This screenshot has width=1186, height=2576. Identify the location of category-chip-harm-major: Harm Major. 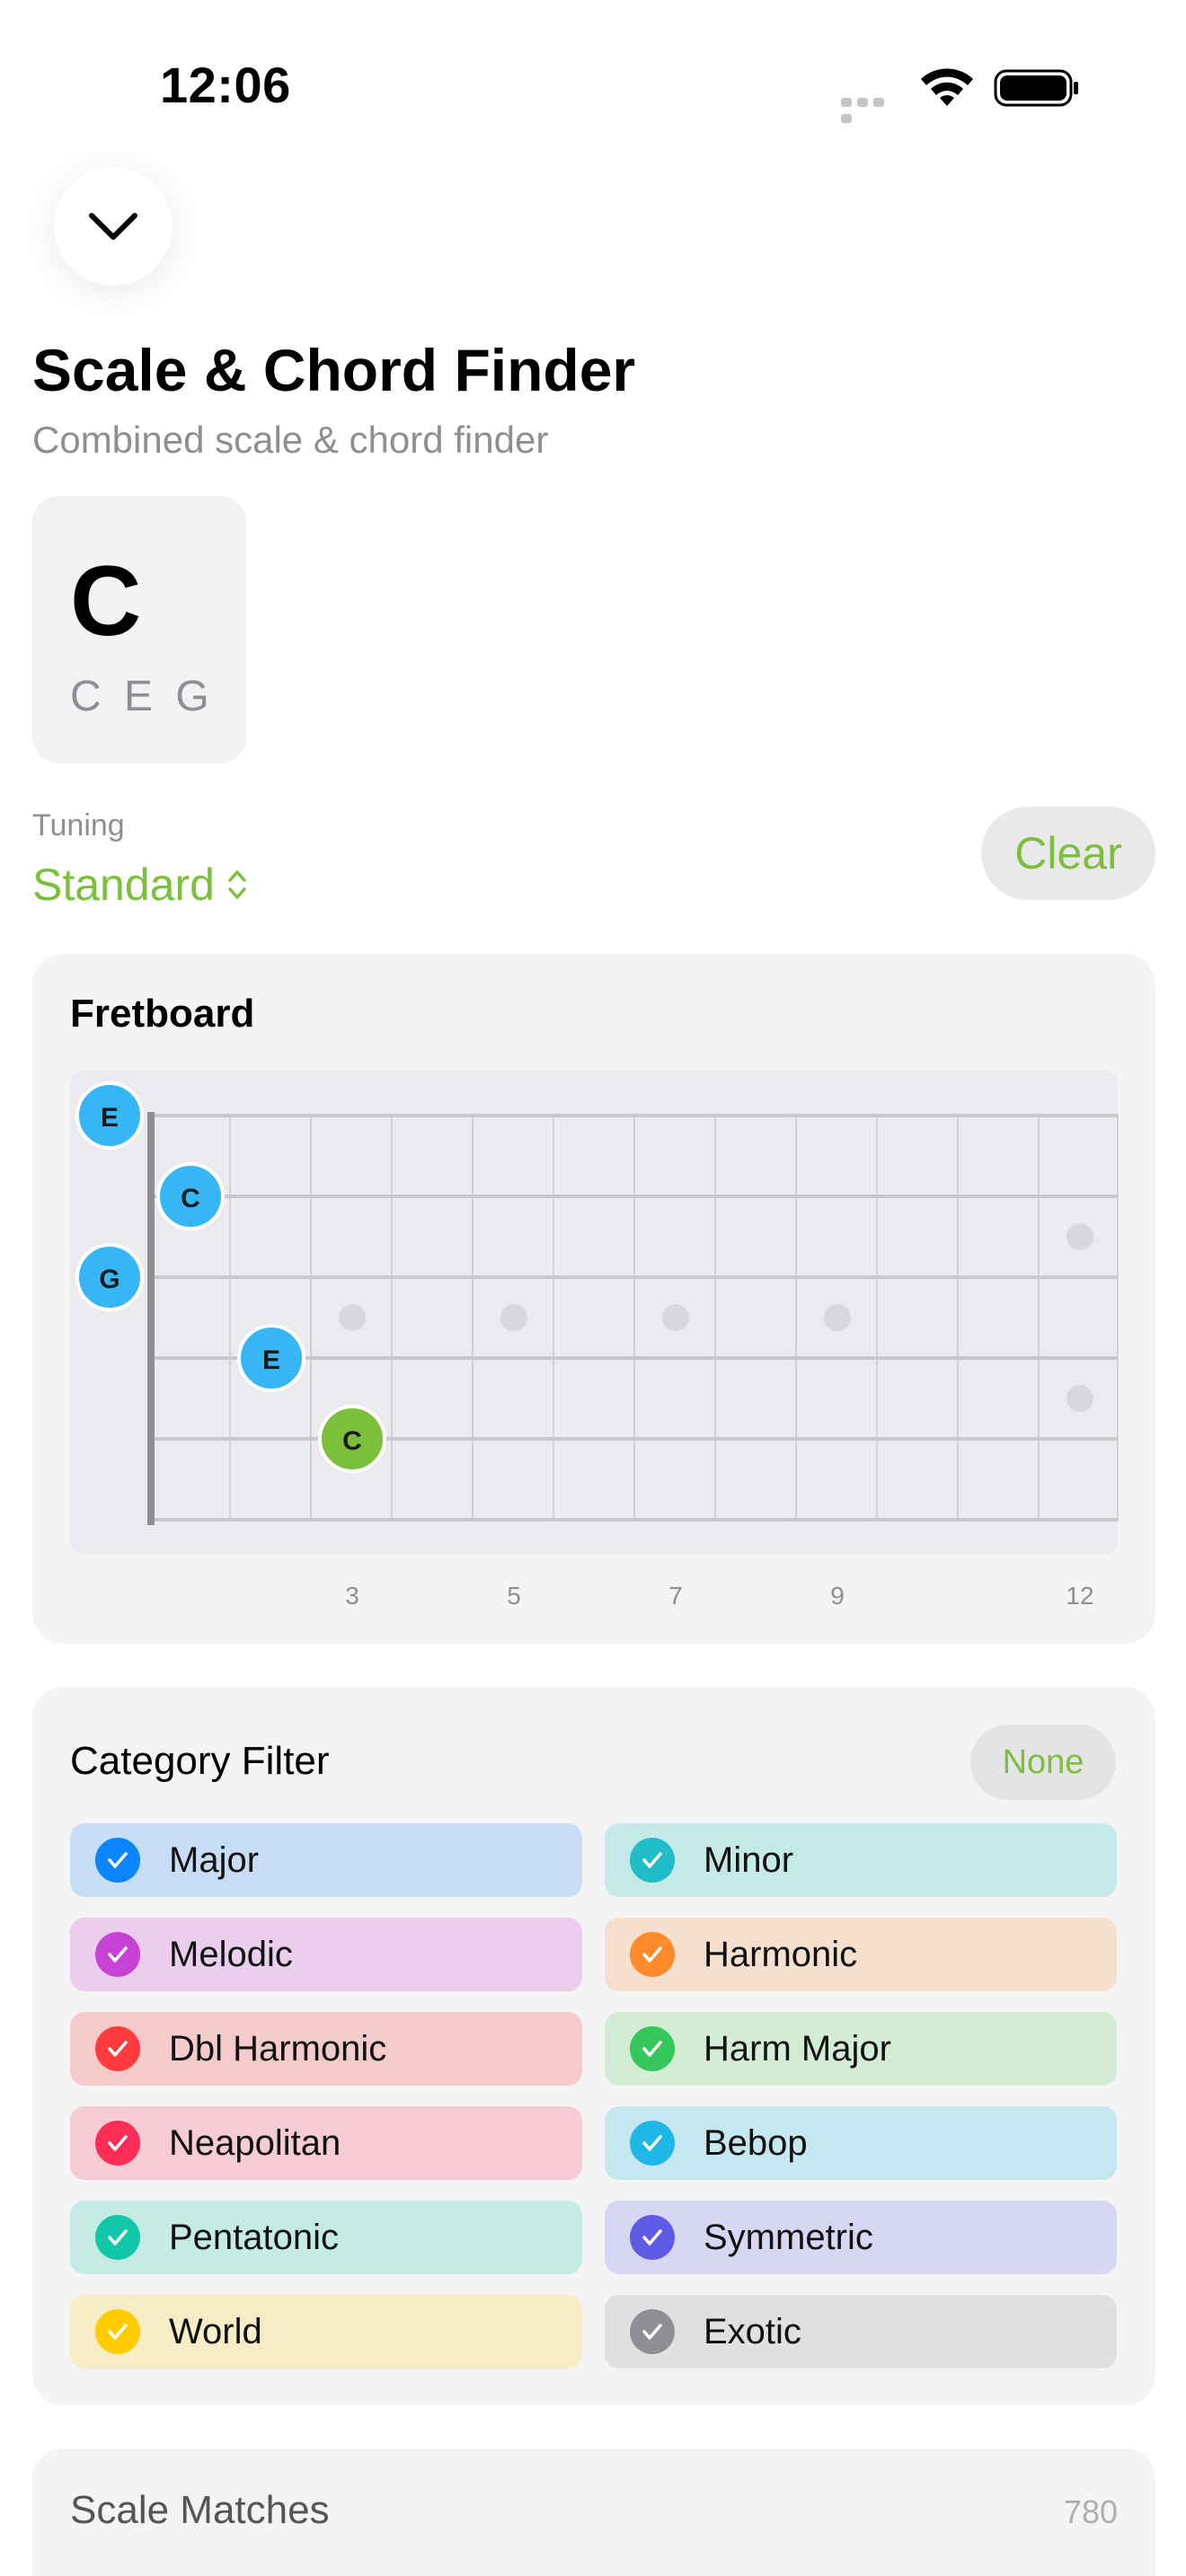
(861, 2049).